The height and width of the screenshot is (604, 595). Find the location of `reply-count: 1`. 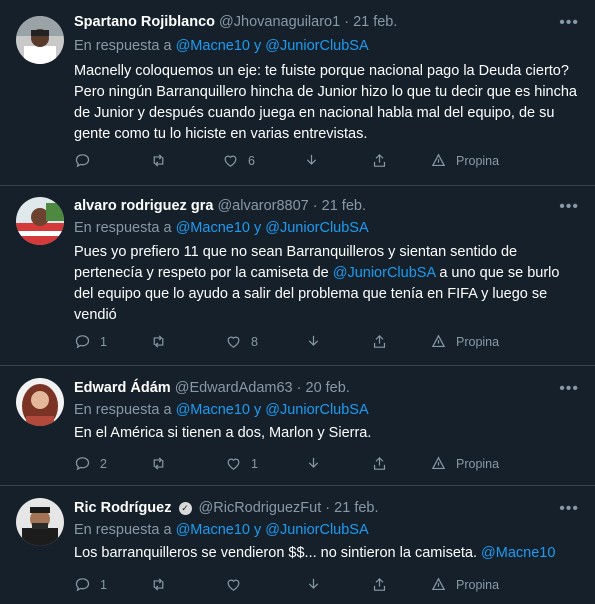

reply-count: 1 is located at coordinates (103, 341).